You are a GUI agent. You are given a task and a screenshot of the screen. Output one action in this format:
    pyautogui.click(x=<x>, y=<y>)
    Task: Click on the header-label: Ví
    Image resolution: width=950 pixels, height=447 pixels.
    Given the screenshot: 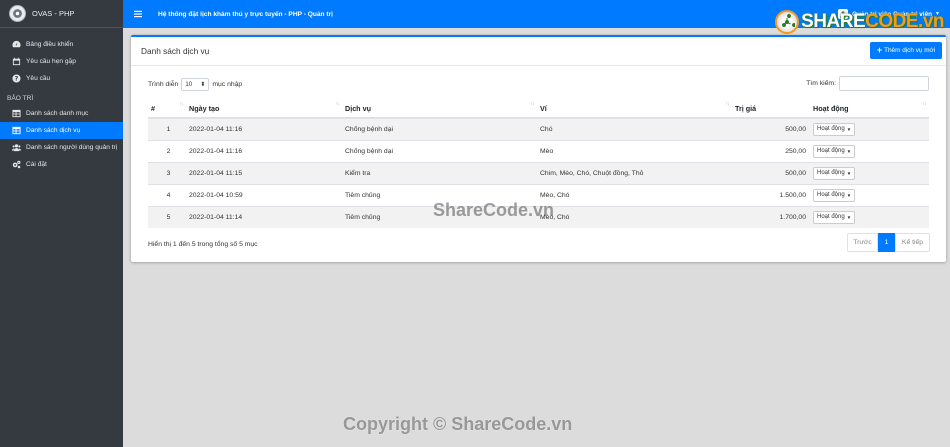 What is the action you would take?
    pyautogui.click(x=543, y=108)
    